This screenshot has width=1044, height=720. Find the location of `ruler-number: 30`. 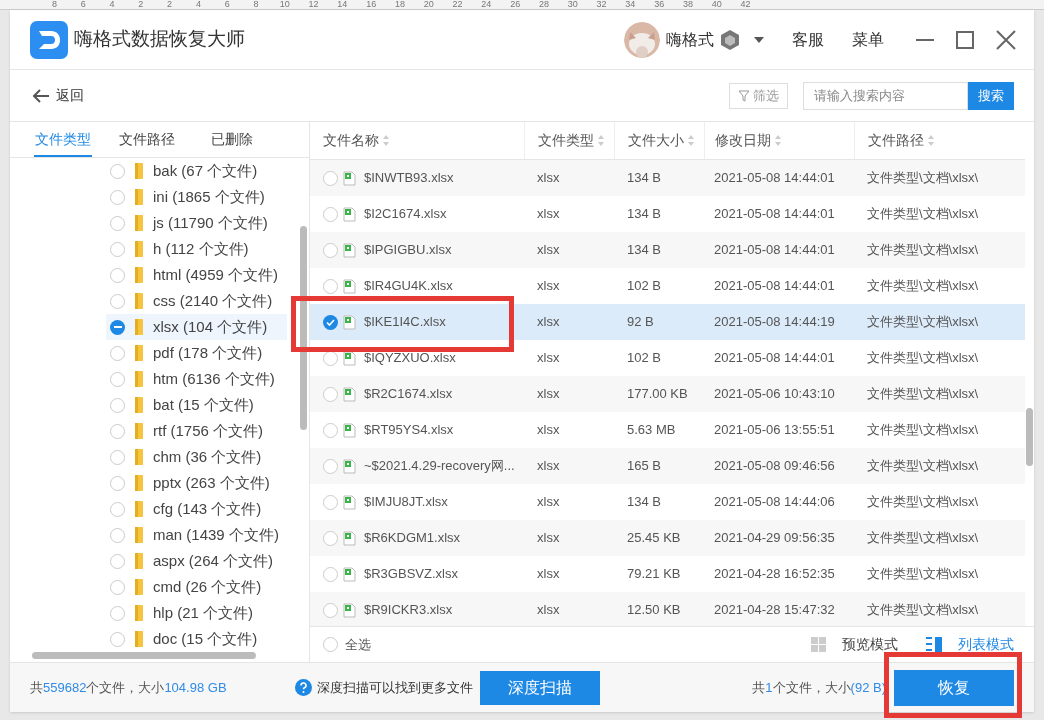

ruler-number: 30 is located at coordinates (572, 4).